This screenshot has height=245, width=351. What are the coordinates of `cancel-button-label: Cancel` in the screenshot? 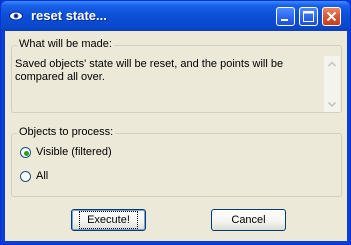 It's located at (248, 220).